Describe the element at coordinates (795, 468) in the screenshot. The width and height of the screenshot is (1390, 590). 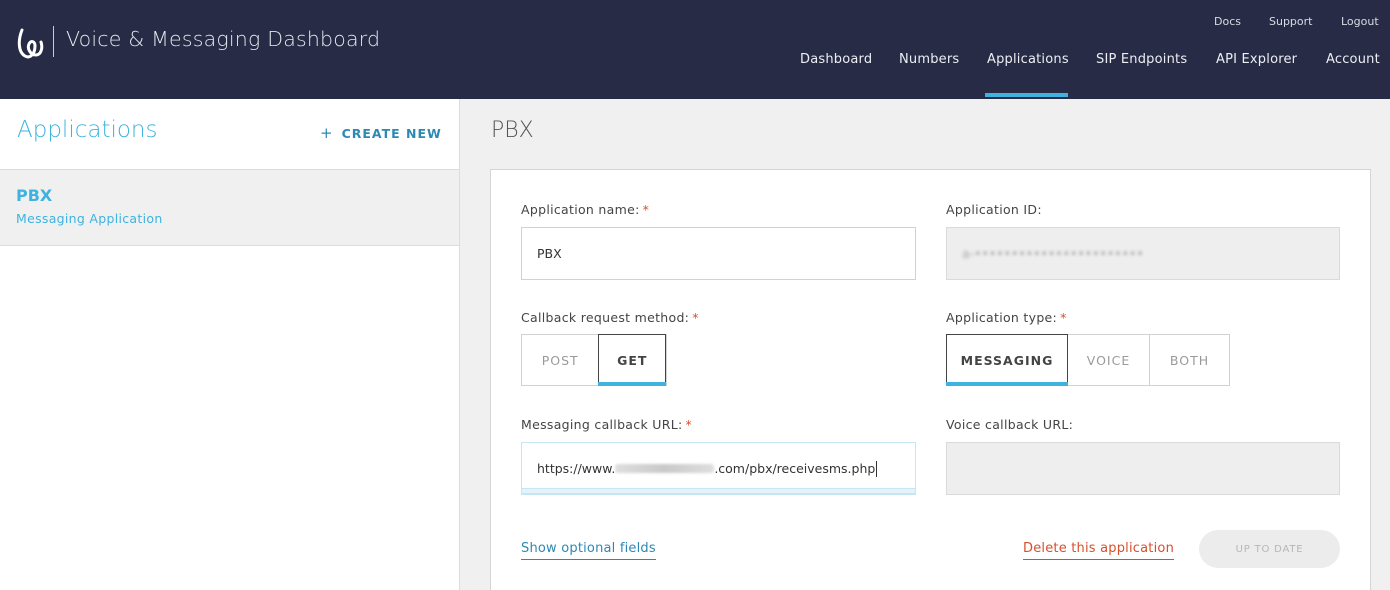
I see `msg-callback-suffix: .com/pbx/receivesms.php` at that location.